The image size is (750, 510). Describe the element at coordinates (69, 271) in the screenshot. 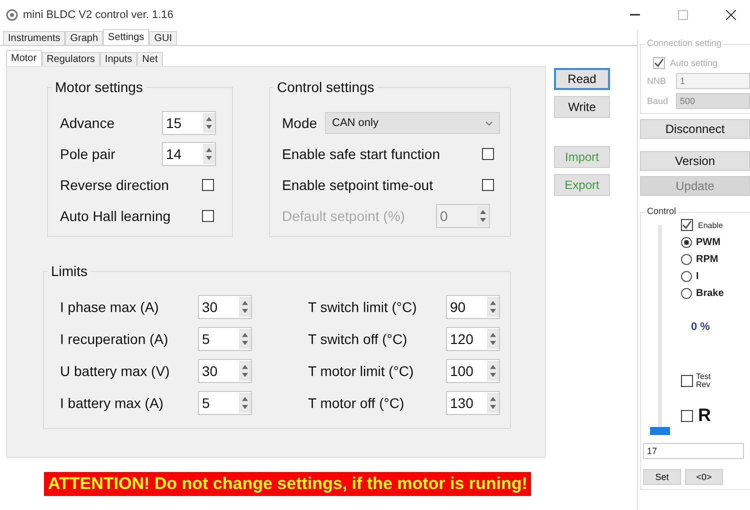

I see `group-title: Limits` at that location.